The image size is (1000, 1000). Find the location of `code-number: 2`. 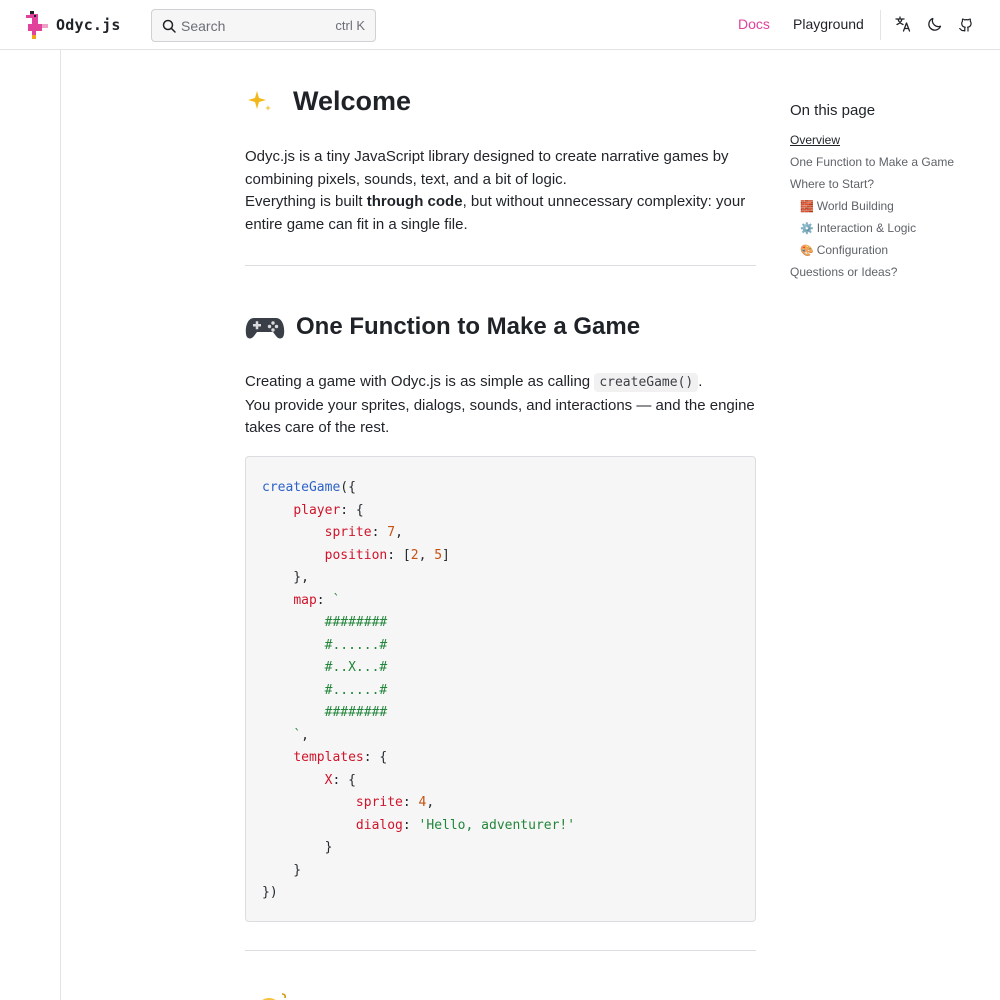

code-number: 2 is located at coordinates (414, 555).